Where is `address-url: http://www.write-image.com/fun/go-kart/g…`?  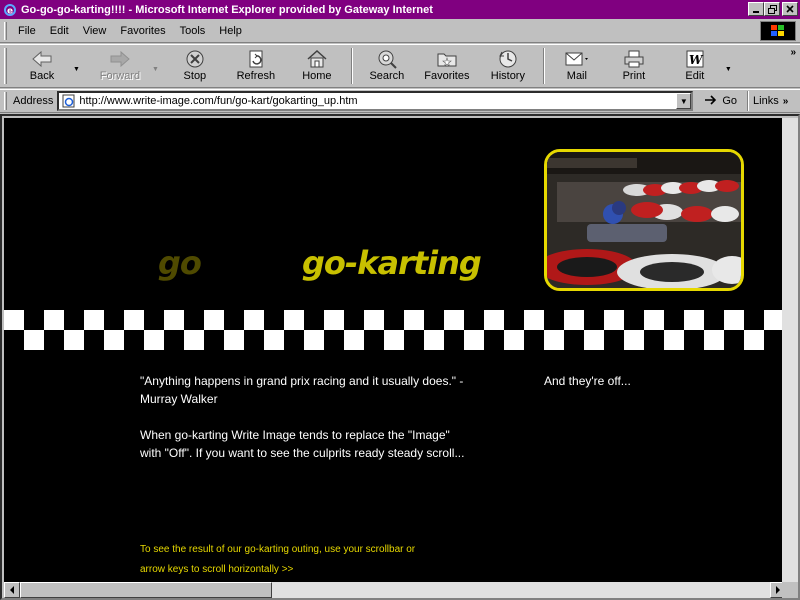 address-url: http://www.write-image.com/fun/go-kart/g… is located at coordinates (218, 101).